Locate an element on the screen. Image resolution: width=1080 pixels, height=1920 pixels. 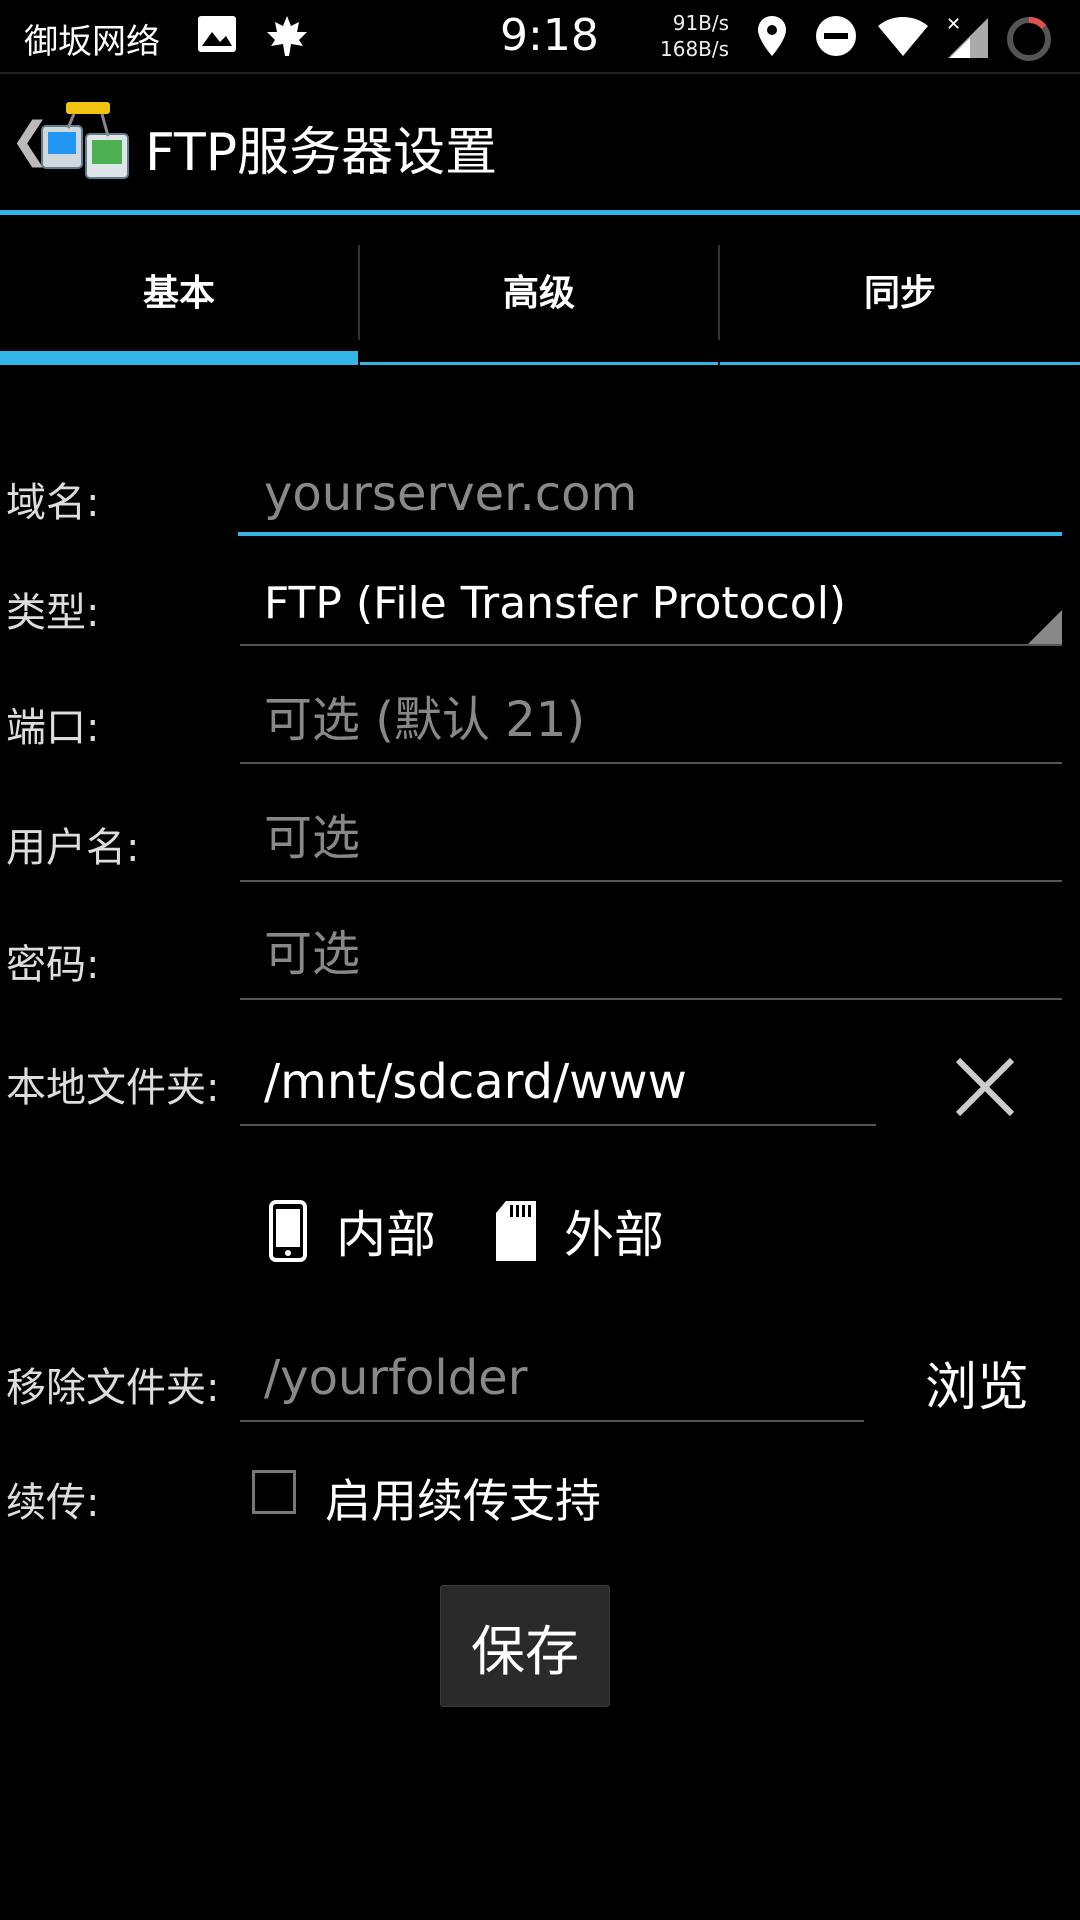
carrier-name: 御坂网络 is located at coordinates (92, 42).